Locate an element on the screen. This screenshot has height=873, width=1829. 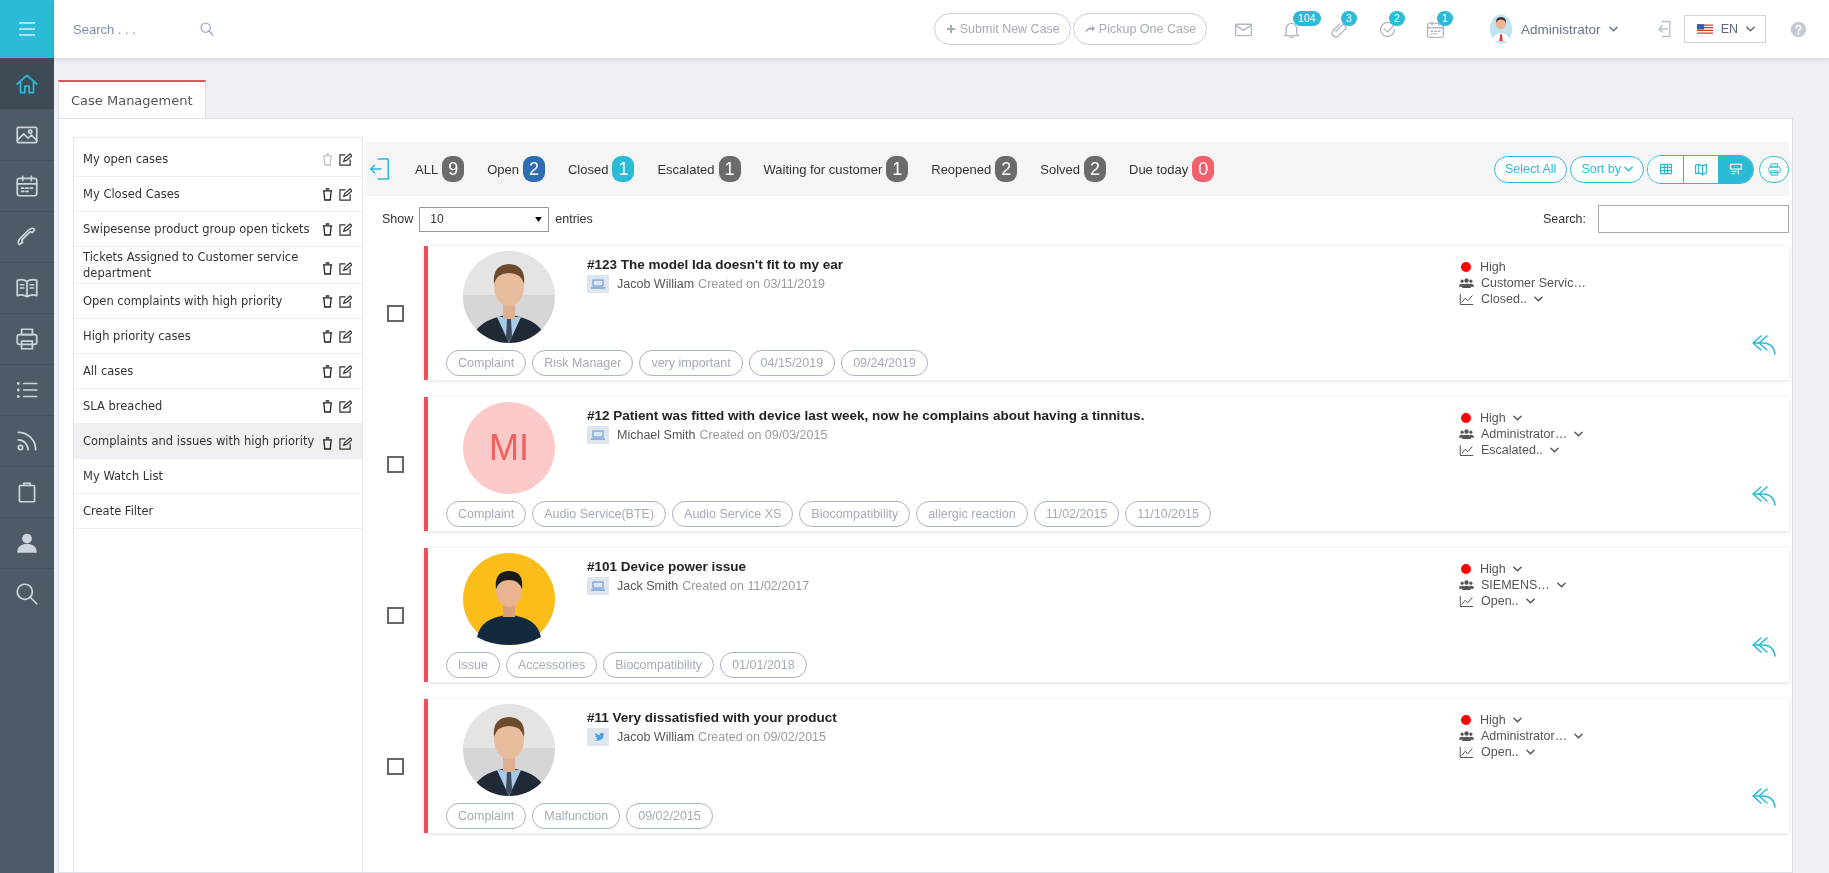
panel-toggle-icon is located at coordinates (380, 169).